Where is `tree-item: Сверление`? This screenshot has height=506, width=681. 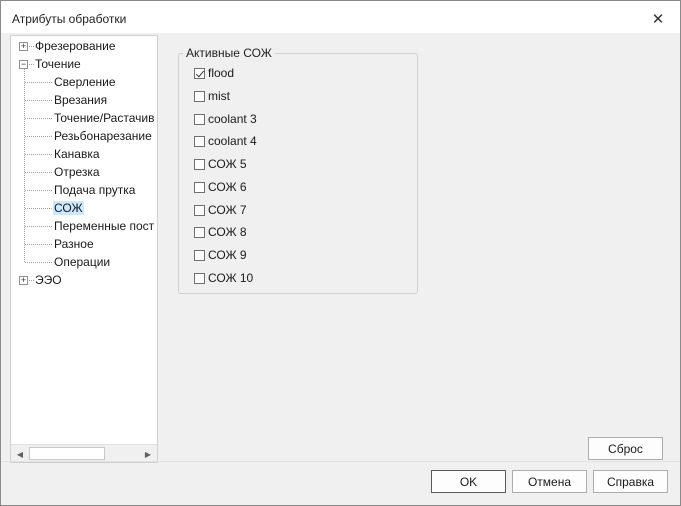
tree-item: Сверление is located at coordinates (85, 82).